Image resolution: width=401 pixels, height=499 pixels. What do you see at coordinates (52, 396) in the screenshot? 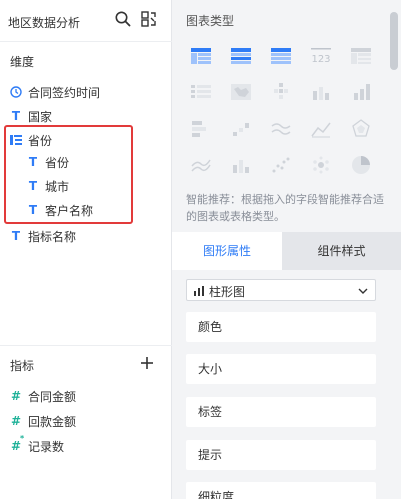
I see `field-label: 合同金额` at bounding box center [52, 396].